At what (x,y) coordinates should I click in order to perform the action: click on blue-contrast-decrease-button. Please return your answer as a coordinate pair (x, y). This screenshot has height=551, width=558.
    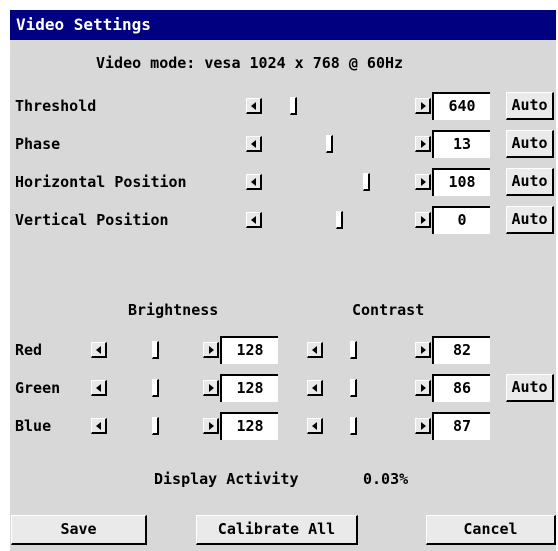
    Looking at the image, I should click on (315, 426).